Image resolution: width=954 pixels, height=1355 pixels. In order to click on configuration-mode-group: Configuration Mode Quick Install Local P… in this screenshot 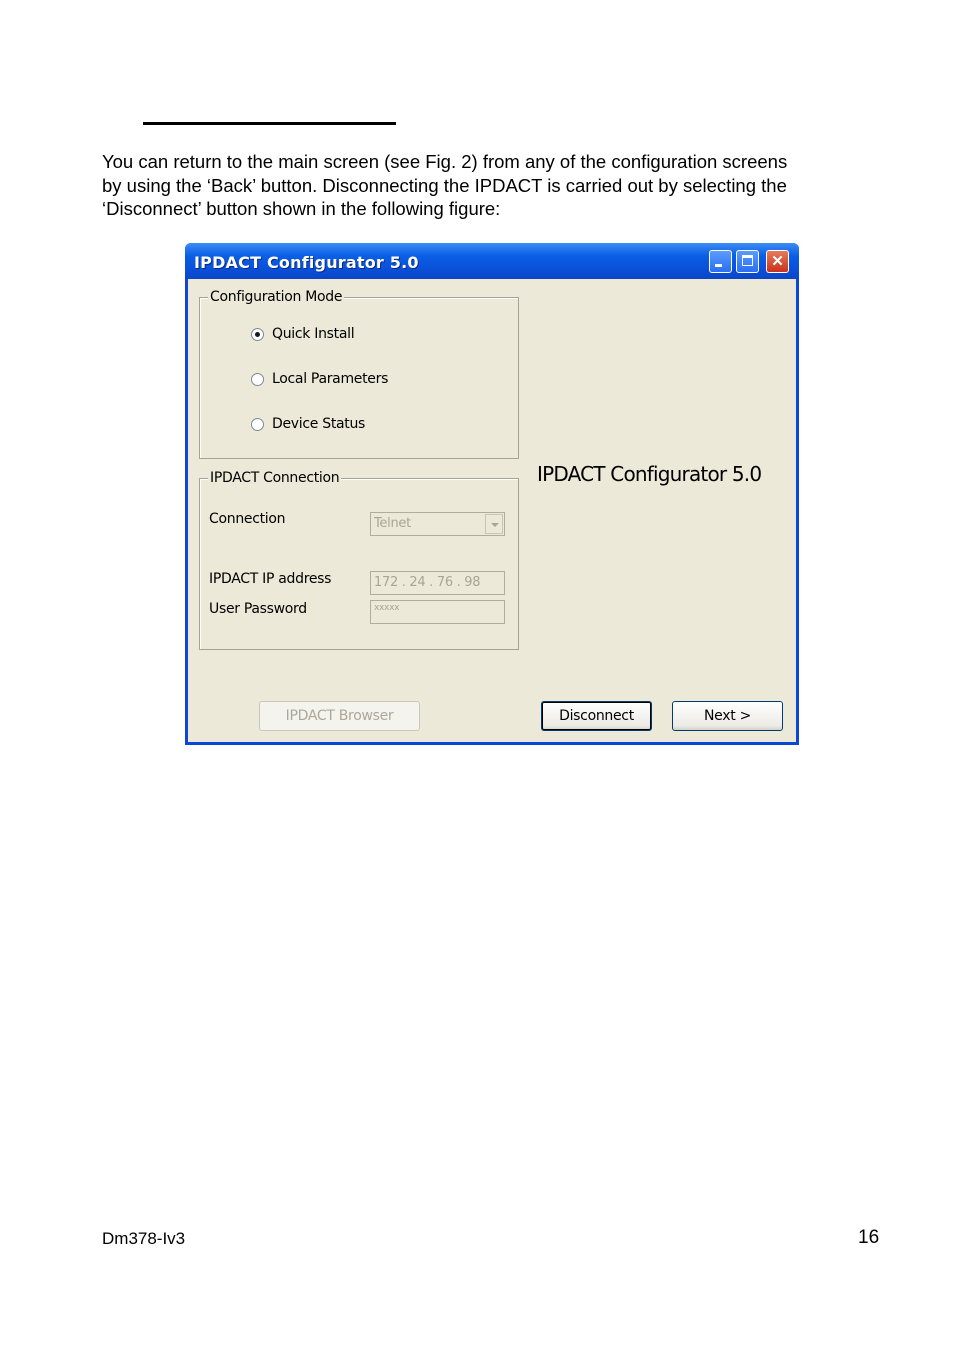, I will do `click(359, 374)`.